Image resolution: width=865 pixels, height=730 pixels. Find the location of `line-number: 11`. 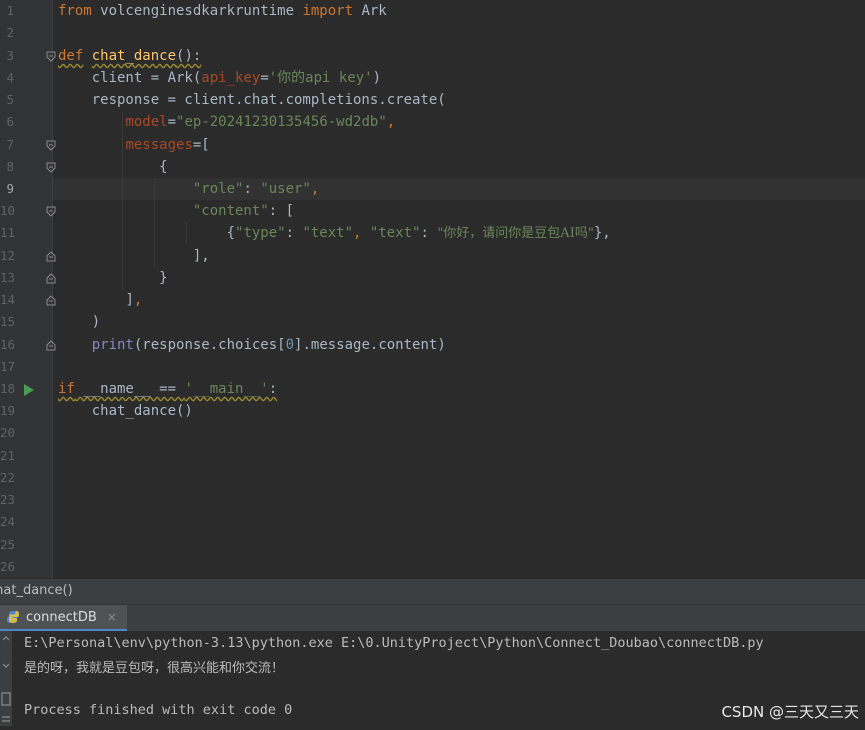

line-number: 11 is located at coordinates (8, 232).